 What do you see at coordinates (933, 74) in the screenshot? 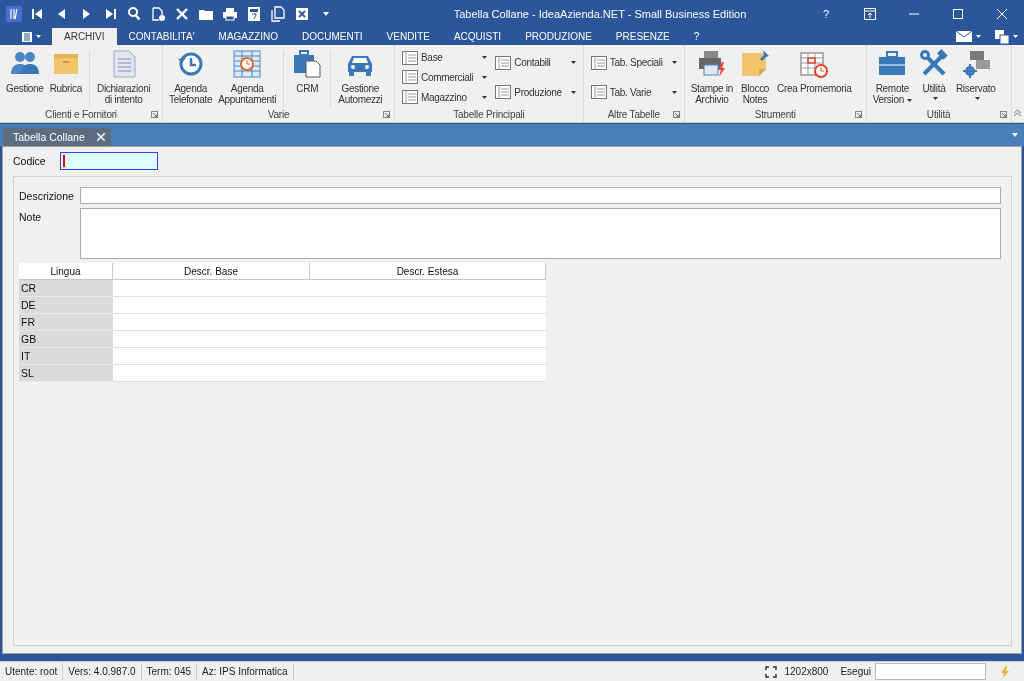
I see `ribbon-button: Utilità` at bounding box center [933, 74].